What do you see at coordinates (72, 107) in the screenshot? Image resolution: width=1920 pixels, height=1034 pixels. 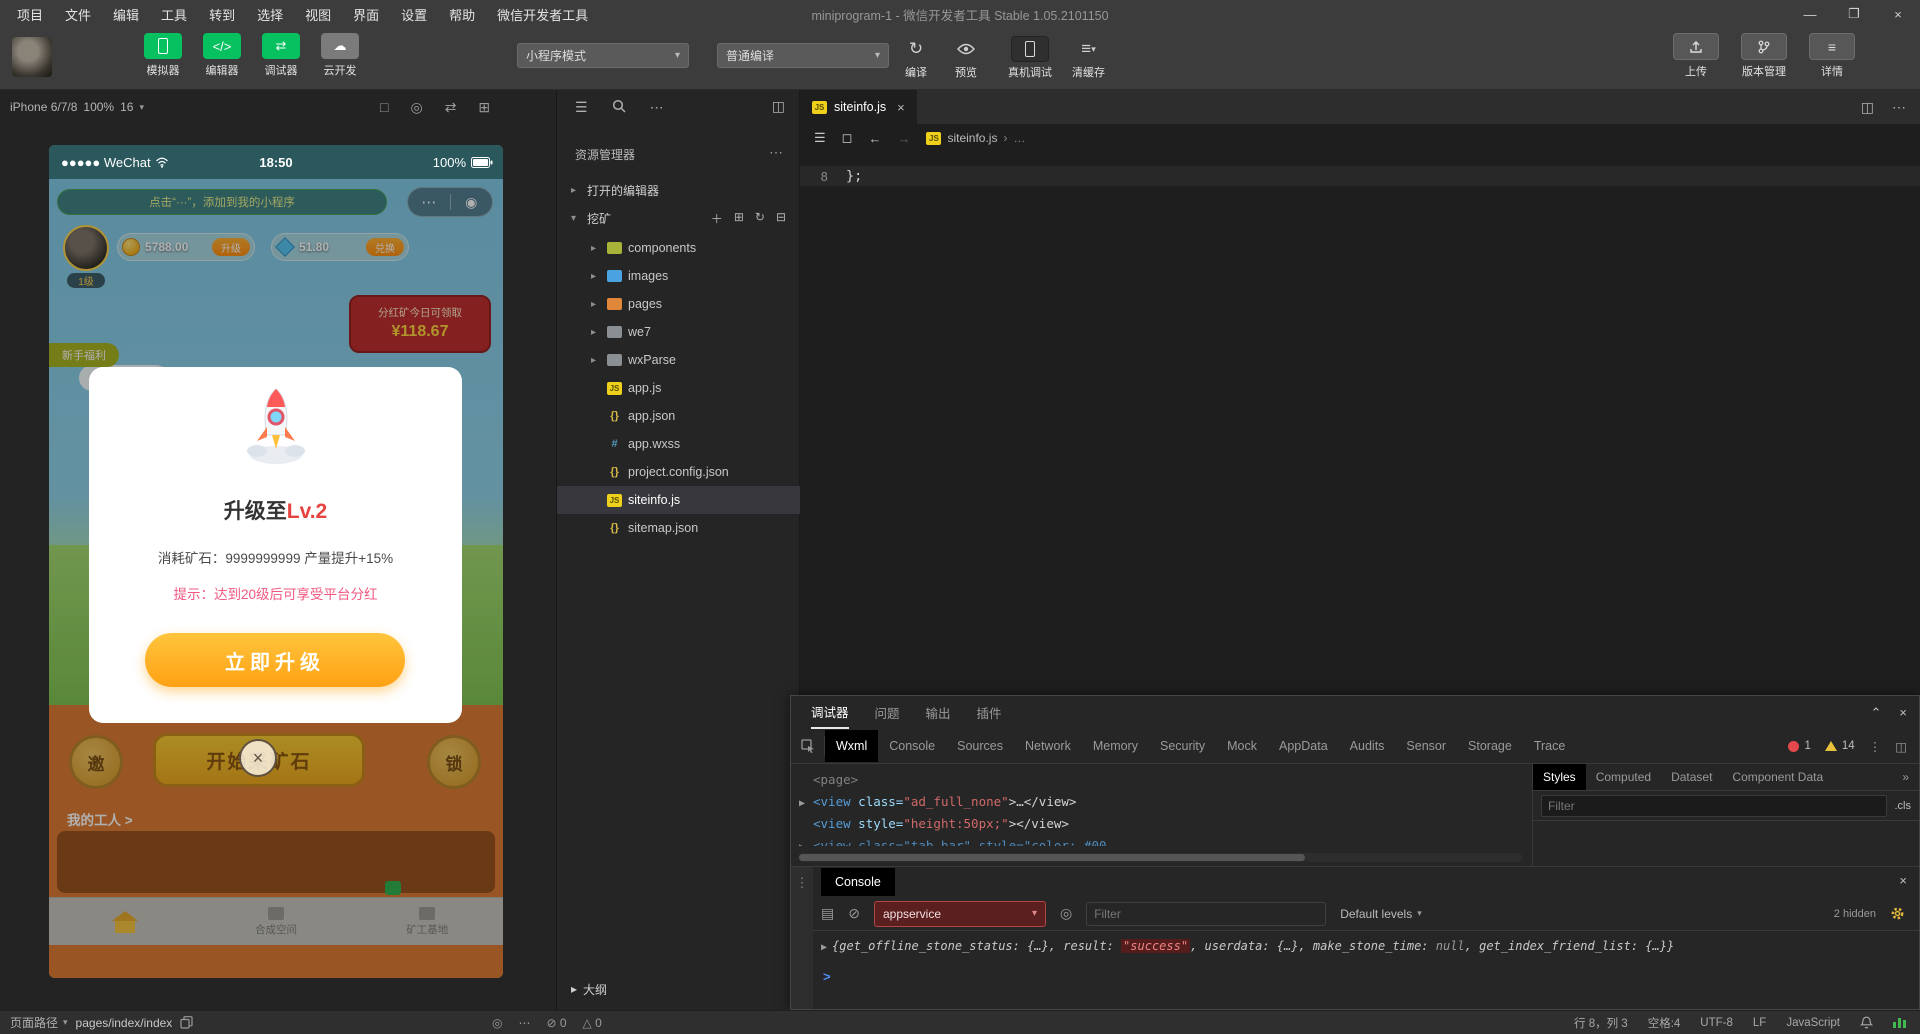 I see `device-selector: iPhone 6/7/8 100% 16 ▾` at bounding box center [72, 107].